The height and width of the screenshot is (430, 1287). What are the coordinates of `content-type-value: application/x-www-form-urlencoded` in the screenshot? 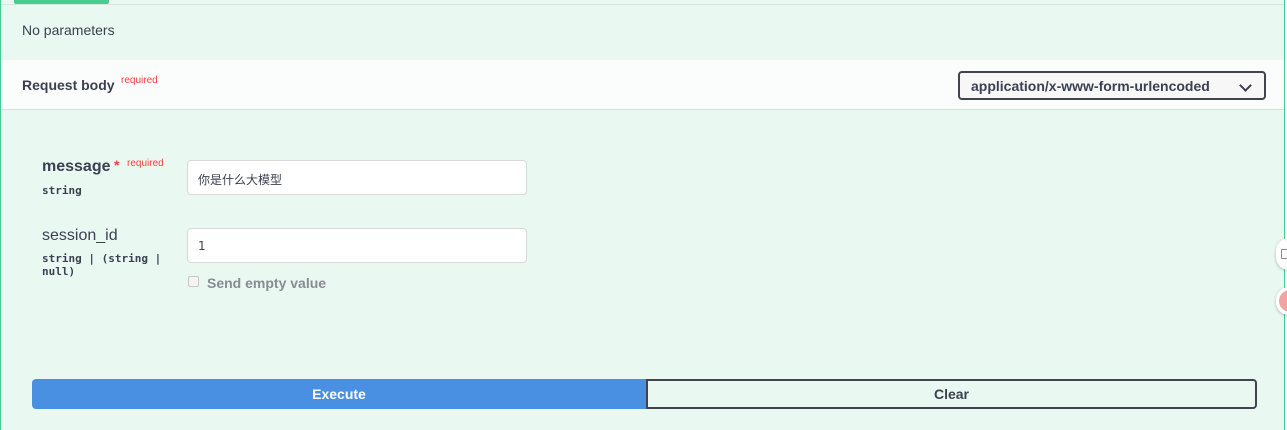 It's located at (1090, 86).